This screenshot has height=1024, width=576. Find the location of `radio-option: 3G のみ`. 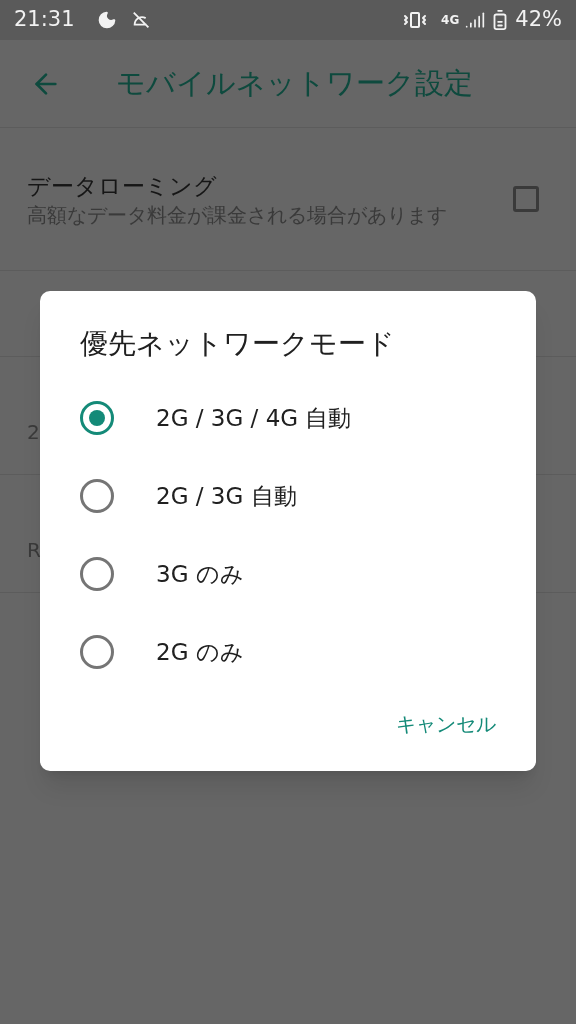

radio-option: 3G のみ is located at coordinates (288, 574).